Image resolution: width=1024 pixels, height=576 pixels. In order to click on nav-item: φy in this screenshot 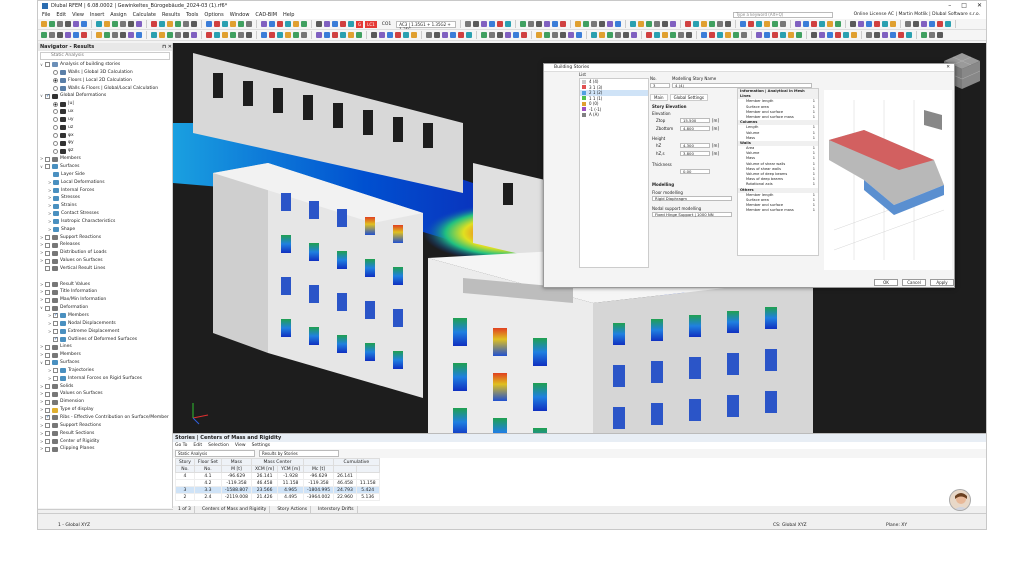, I will do `click(105, 143)`.